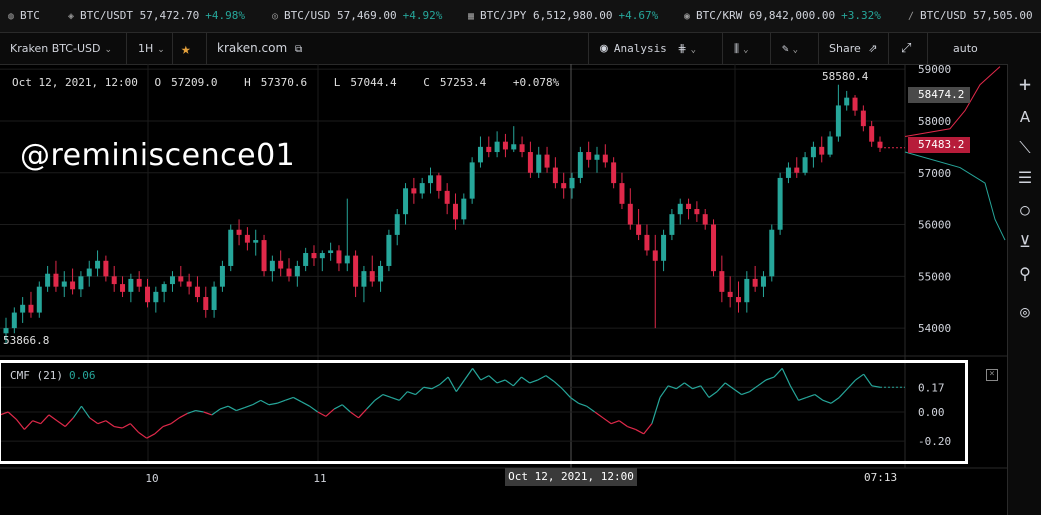 The width and height of the screenshot is (1041, 515). Describe the element at coordinates (1024, 84) in the screenshot. I see `crosshair-plus-icon: +` at that location.